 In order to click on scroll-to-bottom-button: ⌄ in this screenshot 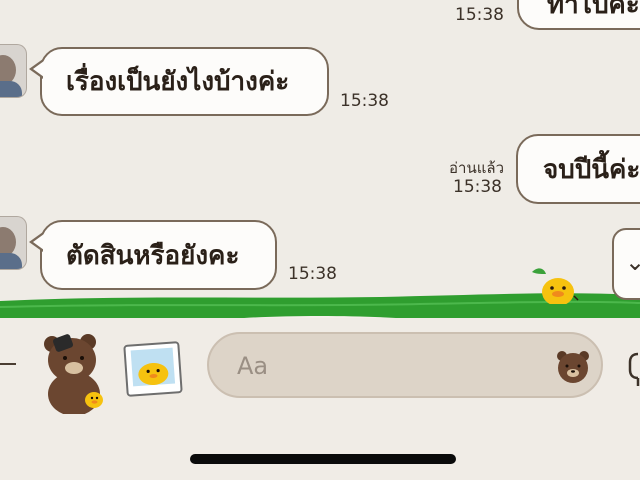, I will do `click(626, 264)`.